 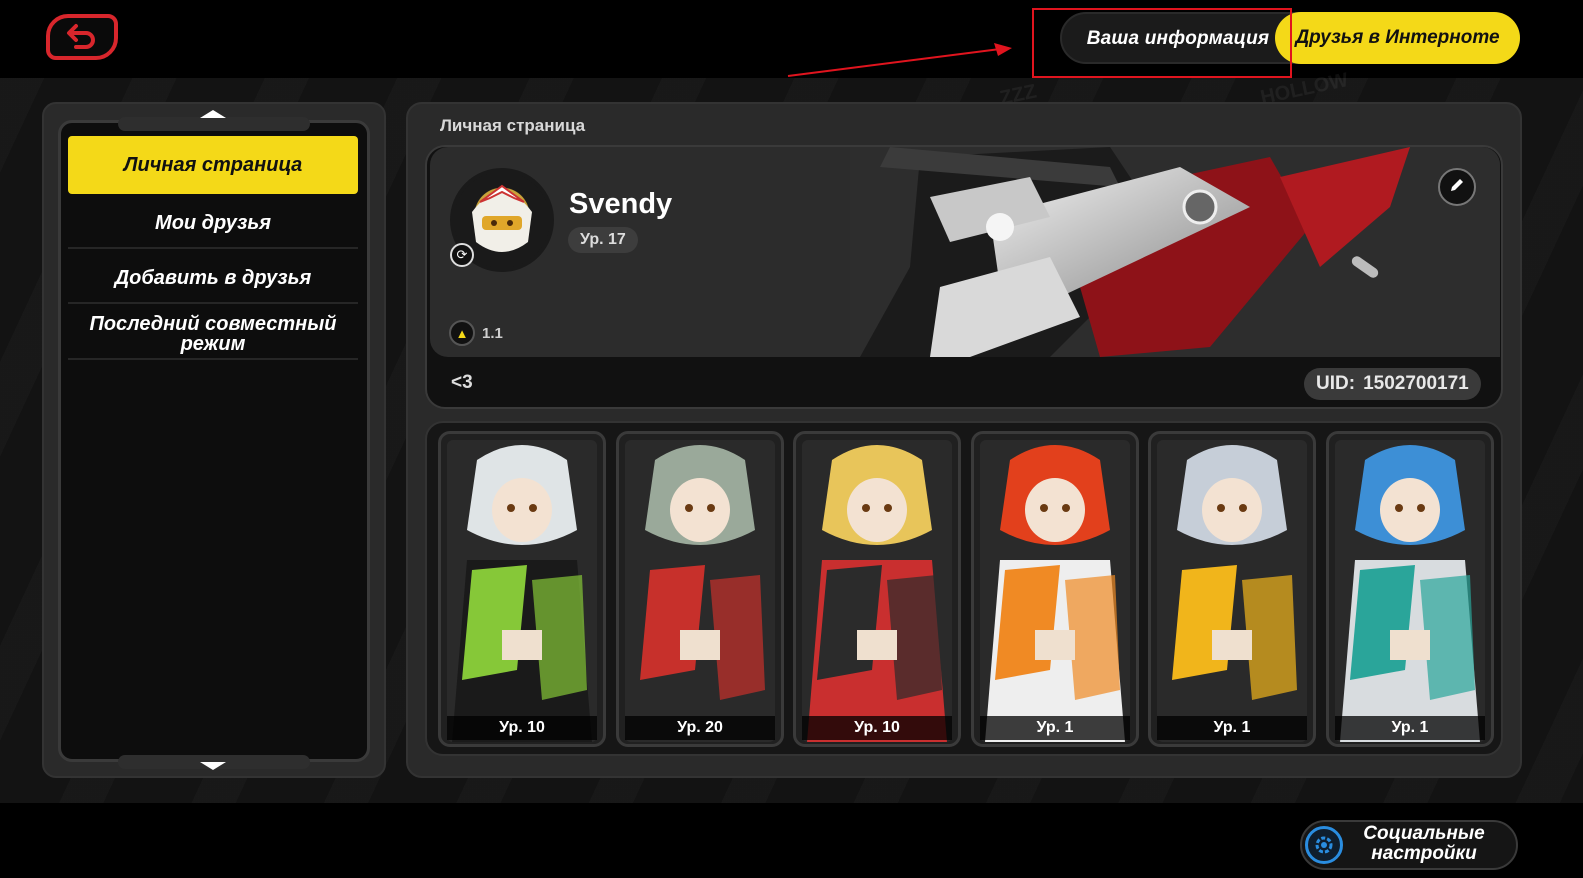 I want to click on character-level: Ур. 20, so click(x=700, y=728).